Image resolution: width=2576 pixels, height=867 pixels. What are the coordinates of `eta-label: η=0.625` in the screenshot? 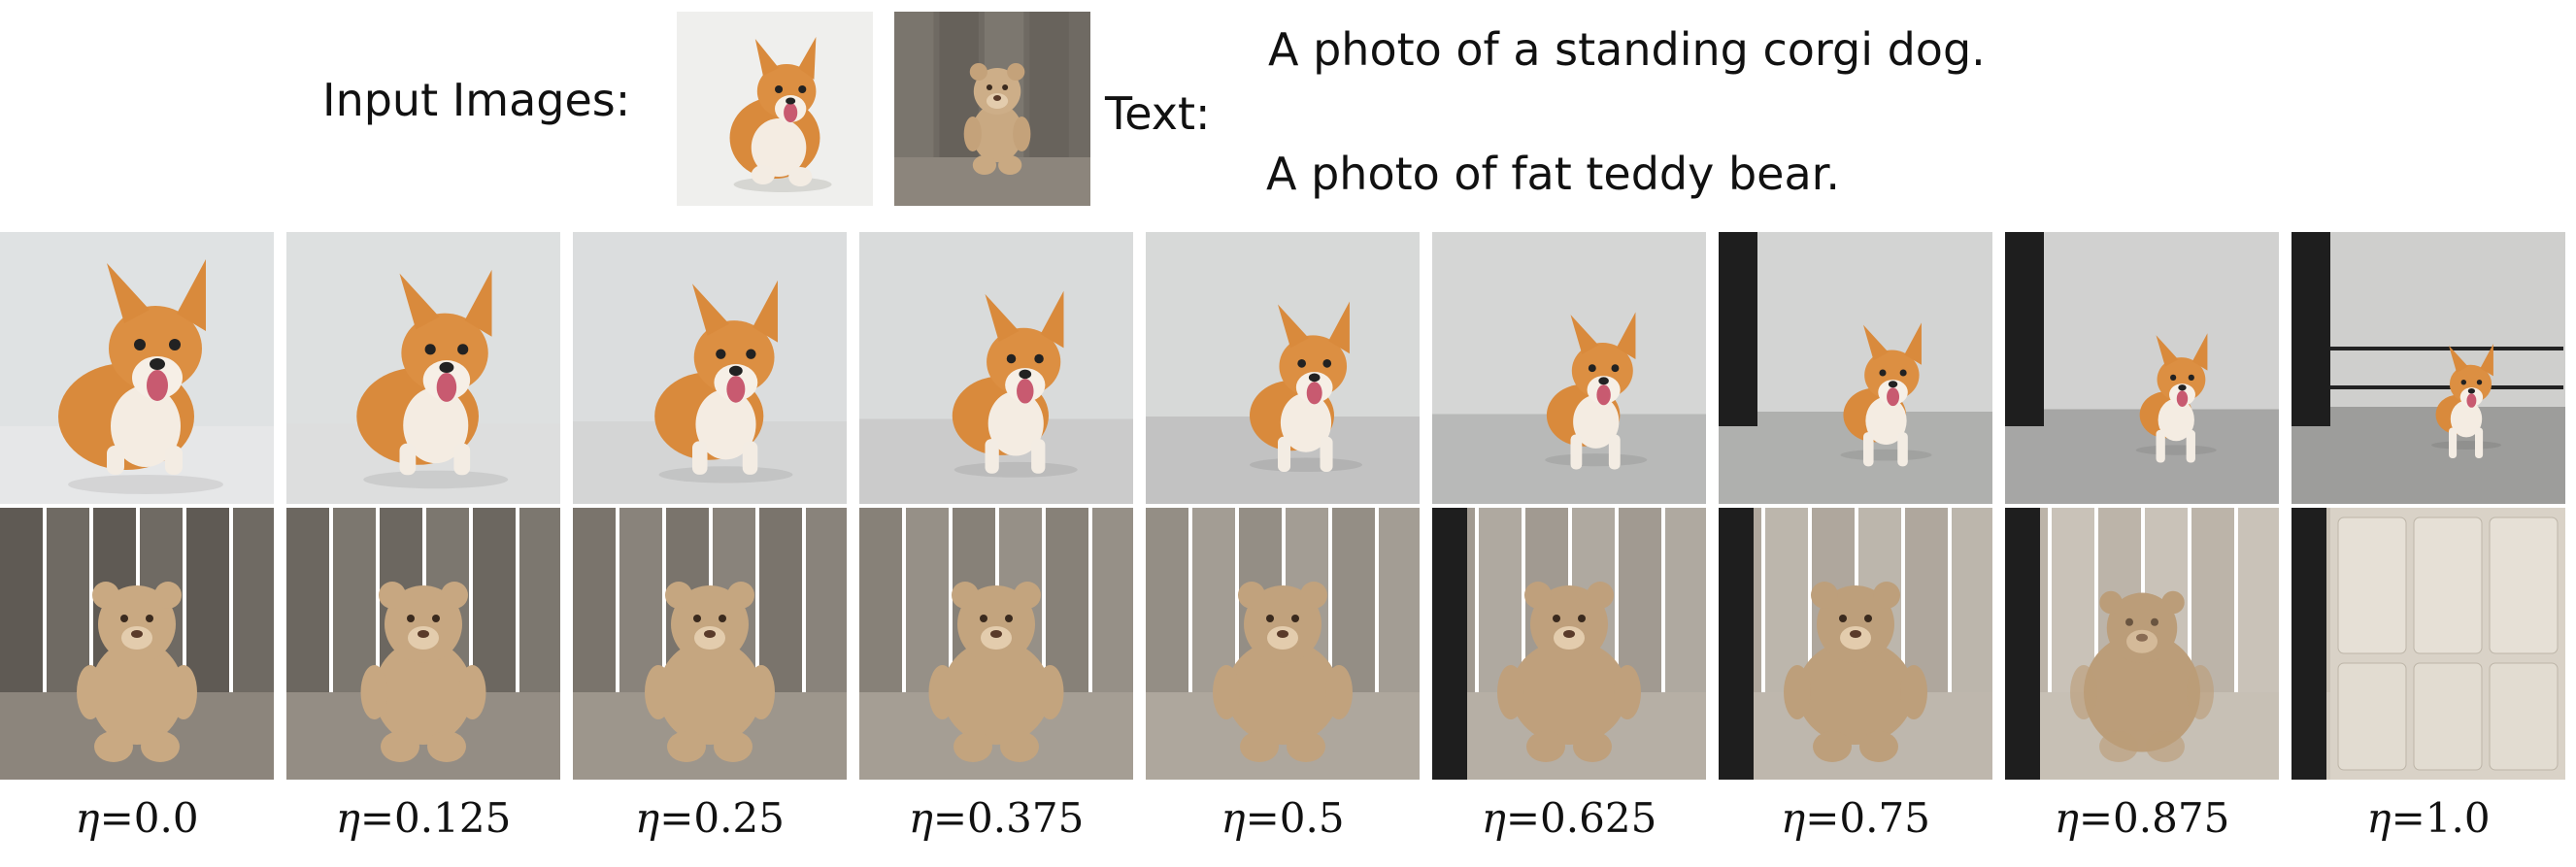 It's located at (1569, 818).